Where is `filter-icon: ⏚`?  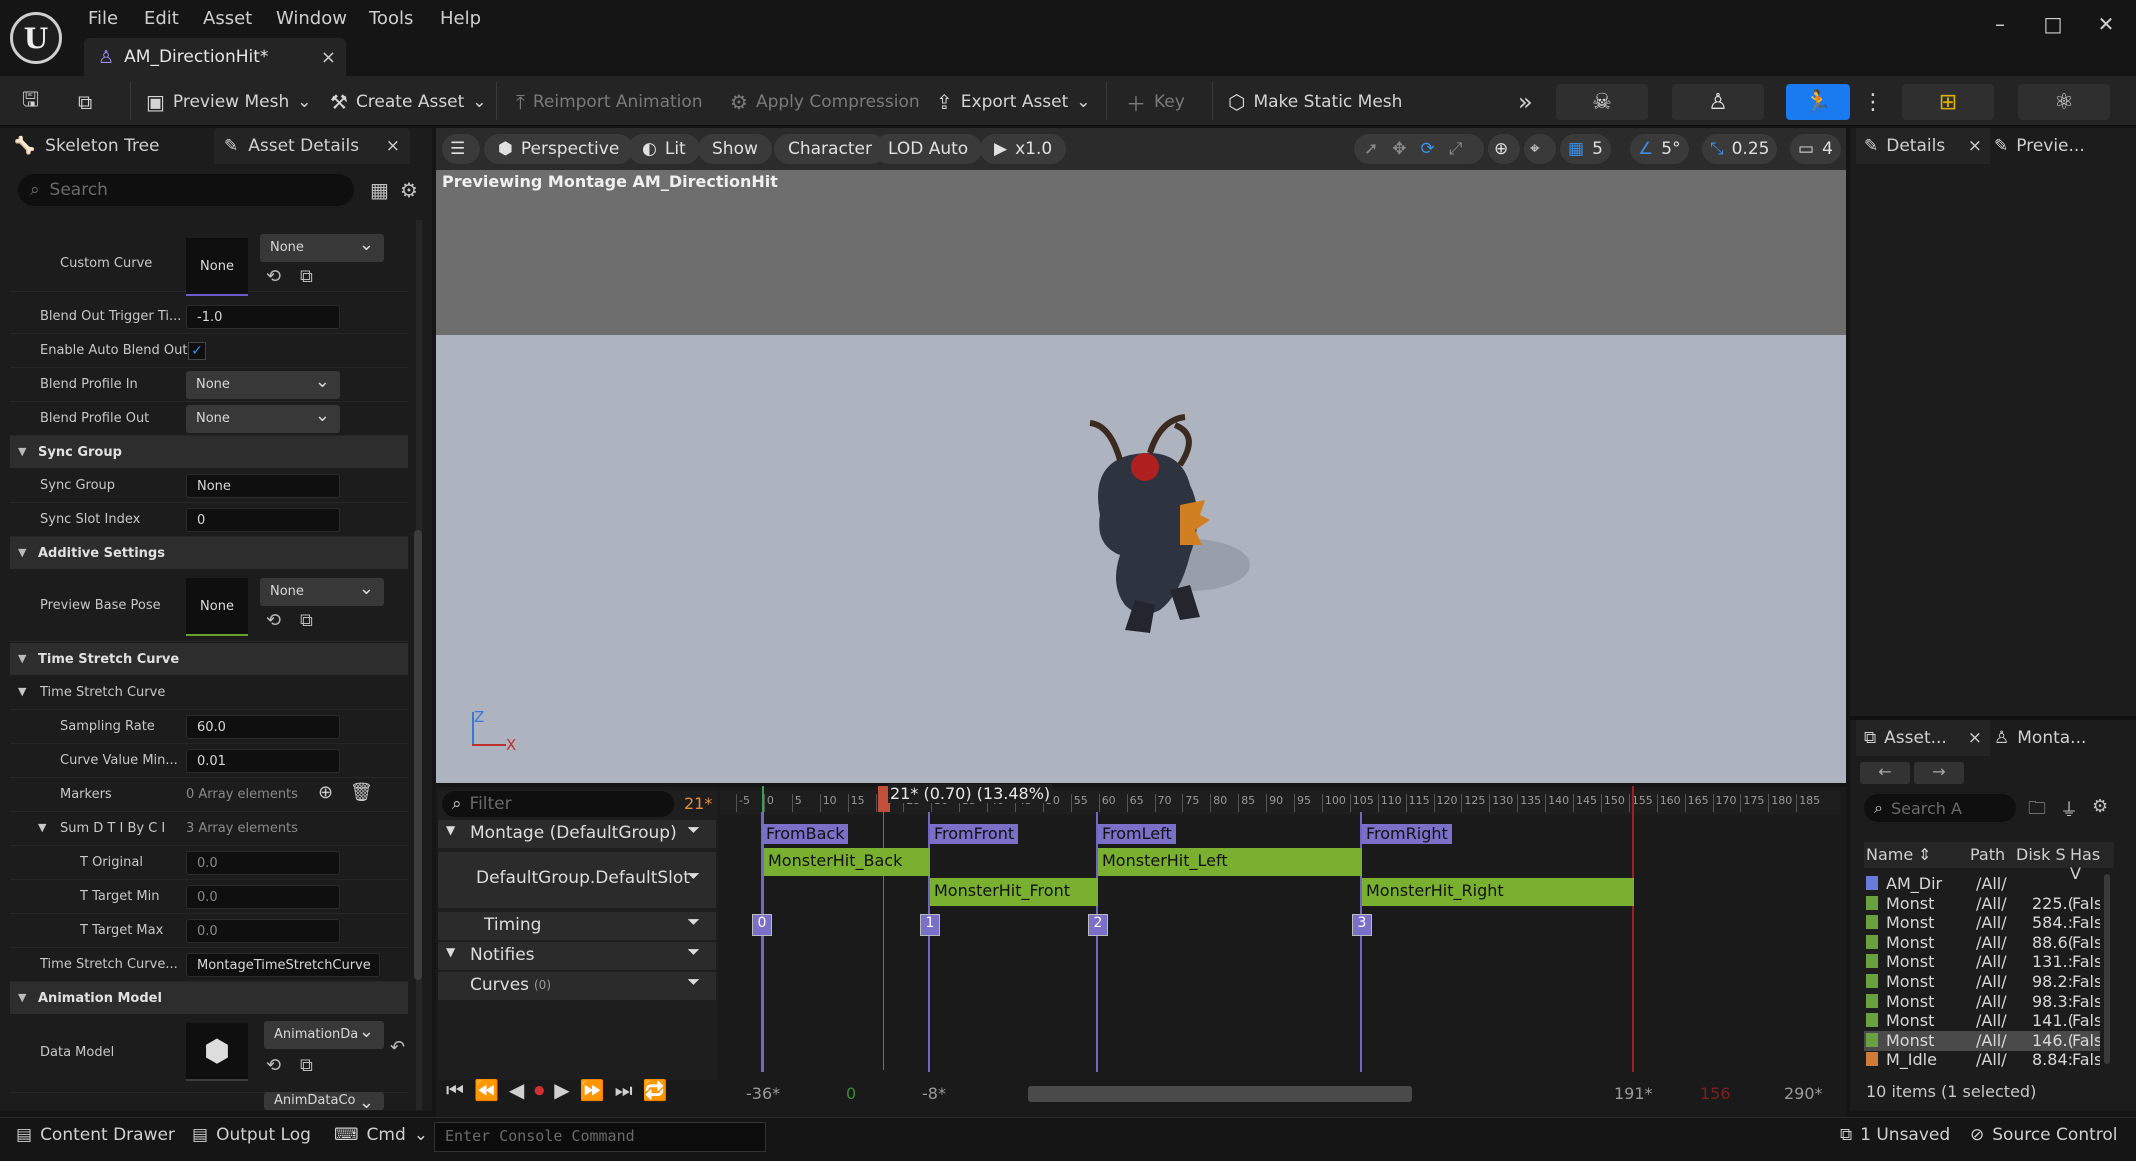
filter-icon: ⏚ is located at coordinates (2069, 809).